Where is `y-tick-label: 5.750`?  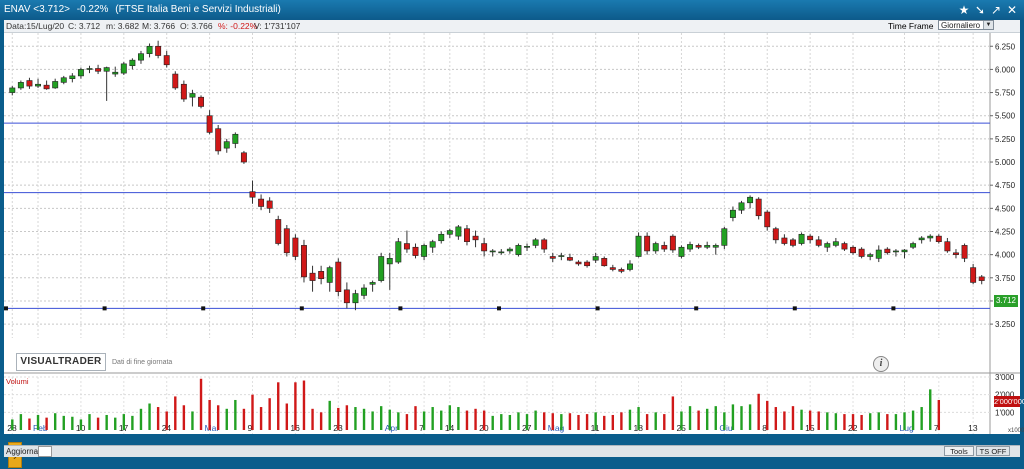
y-tick-label: 5.750 is located at coordinates (1005, 93).